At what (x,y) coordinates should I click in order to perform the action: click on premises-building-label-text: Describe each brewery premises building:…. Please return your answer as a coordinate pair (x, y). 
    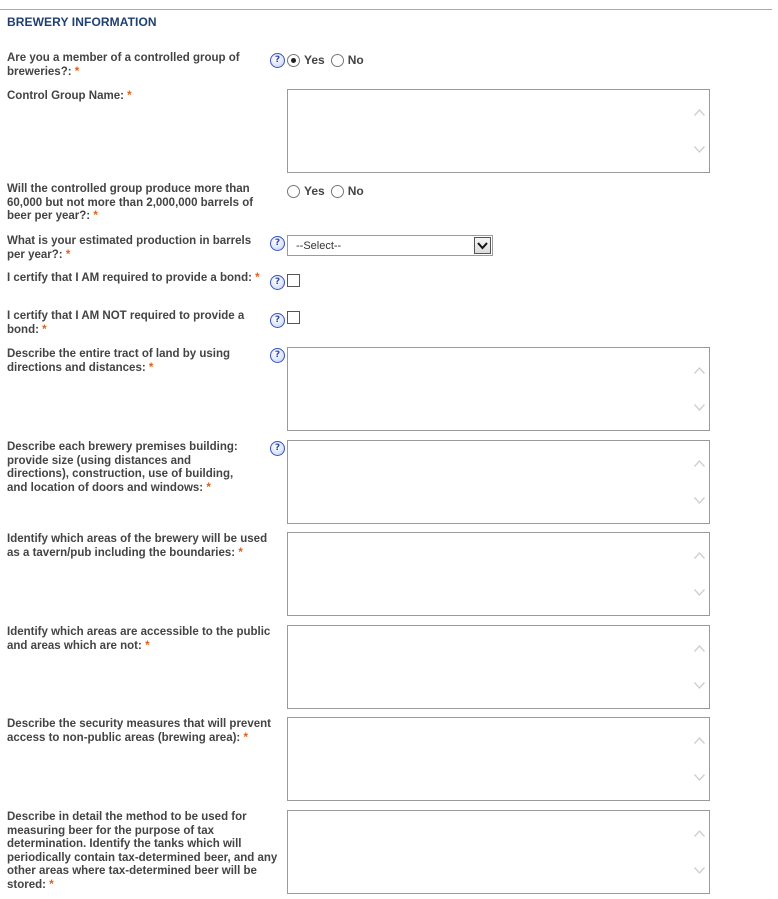
    Looking at the image, I should click on (122, 467).